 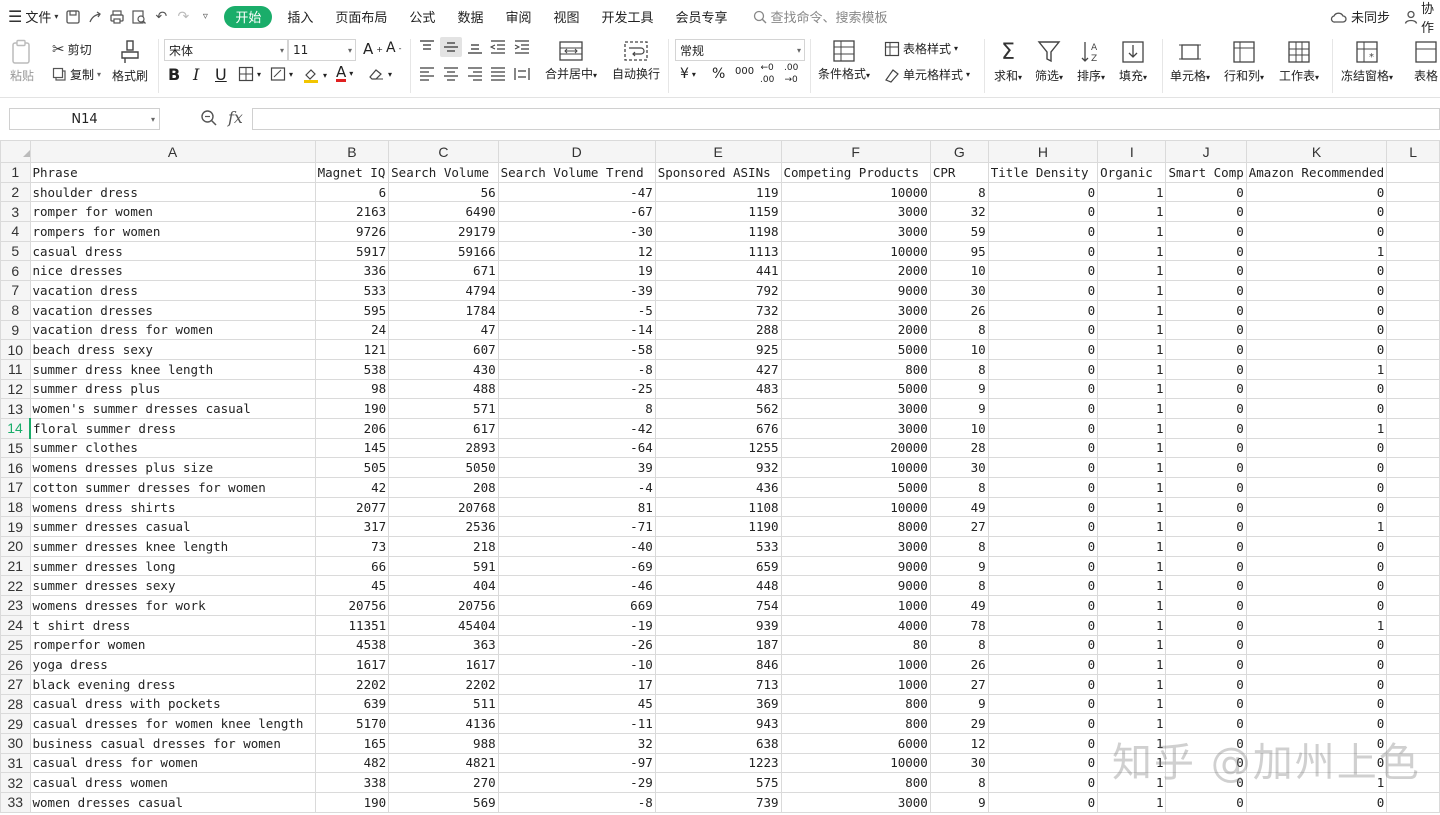 What do you see at coordinates (172, 310) in the screenshot?
I see `table-cell: vacation dresses` at bounding box center [172, 310].